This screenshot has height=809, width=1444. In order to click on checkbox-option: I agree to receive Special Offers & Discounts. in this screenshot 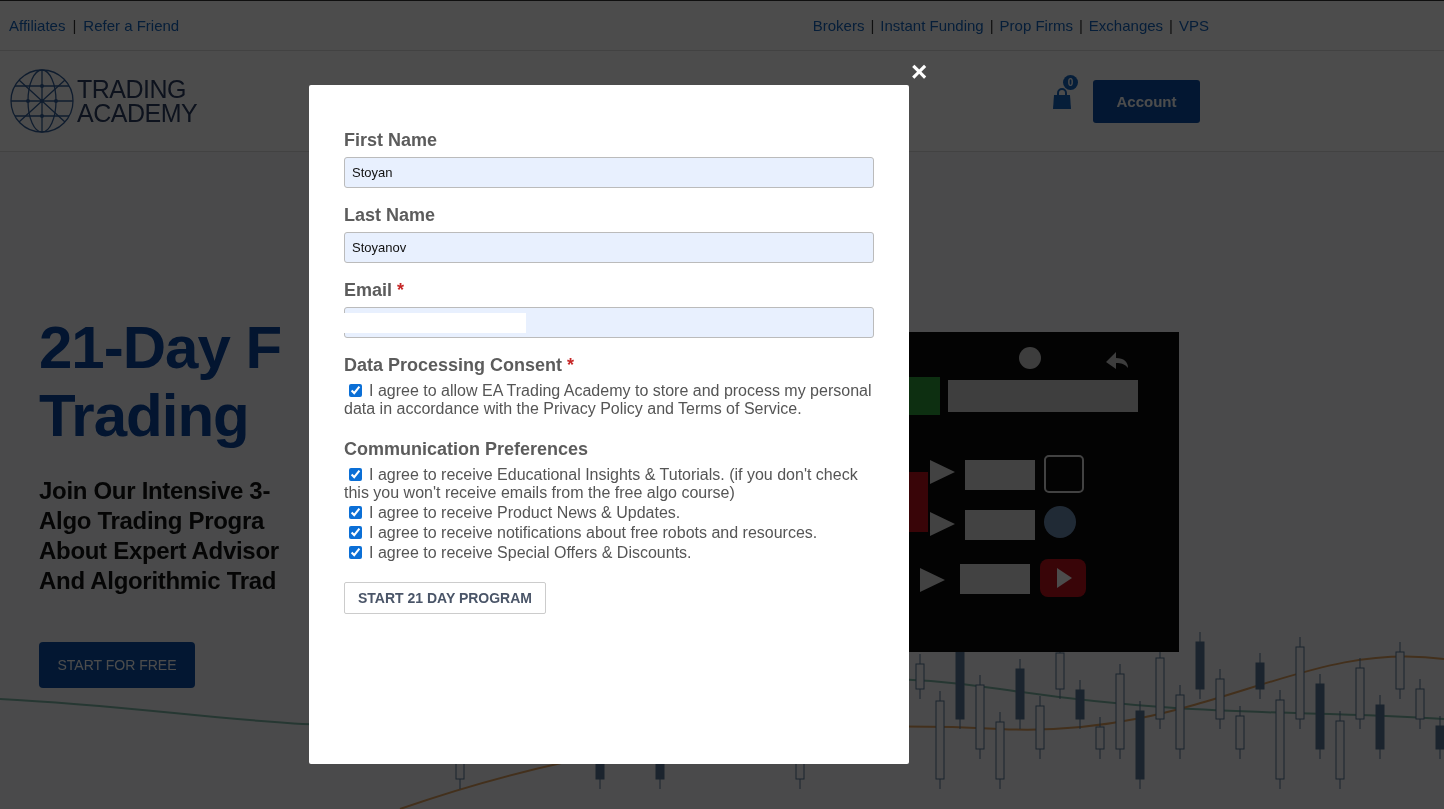, I will do `click(609, 553)`.